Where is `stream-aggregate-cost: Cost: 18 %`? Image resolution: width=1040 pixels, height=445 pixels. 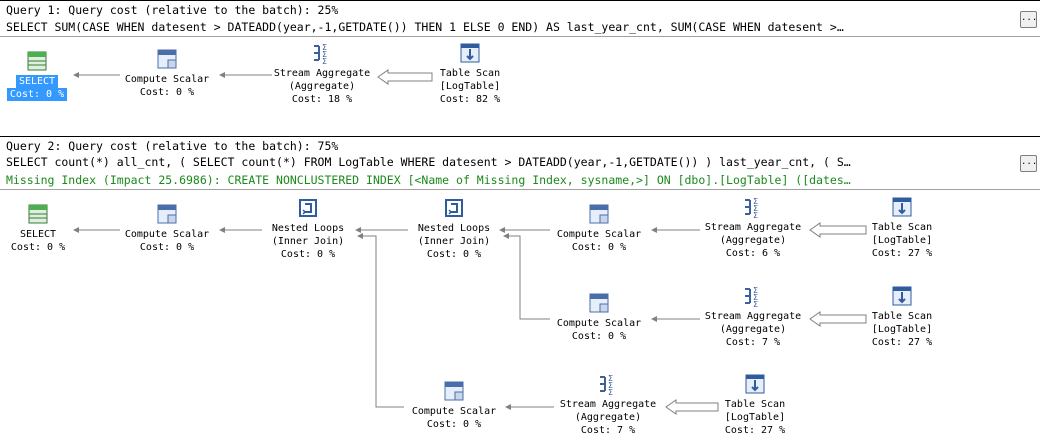
stream-aggregate-cost: Cost: 18 % is located at coordinates (322, 99).